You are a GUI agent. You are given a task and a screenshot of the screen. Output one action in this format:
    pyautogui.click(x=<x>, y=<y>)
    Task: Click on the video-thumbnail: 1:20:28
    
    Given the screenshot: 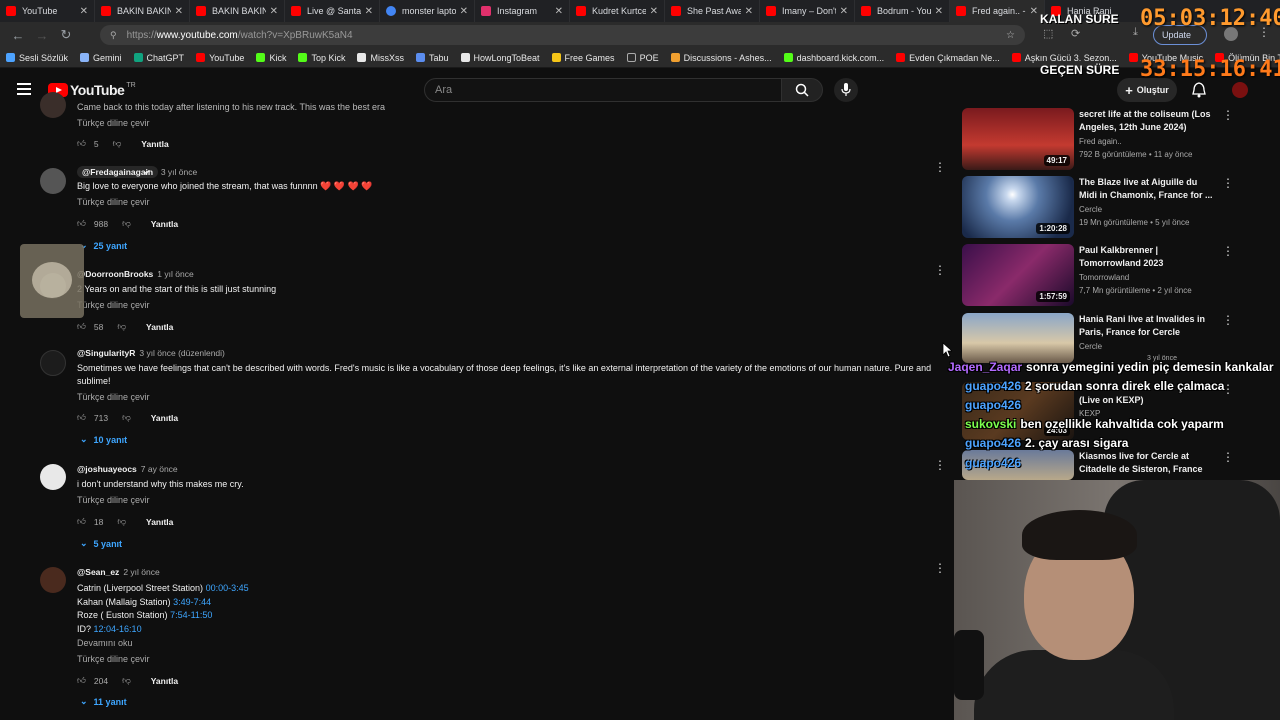 What is the action you would take?
    pyautogui.click(x=1018, y=207)
    